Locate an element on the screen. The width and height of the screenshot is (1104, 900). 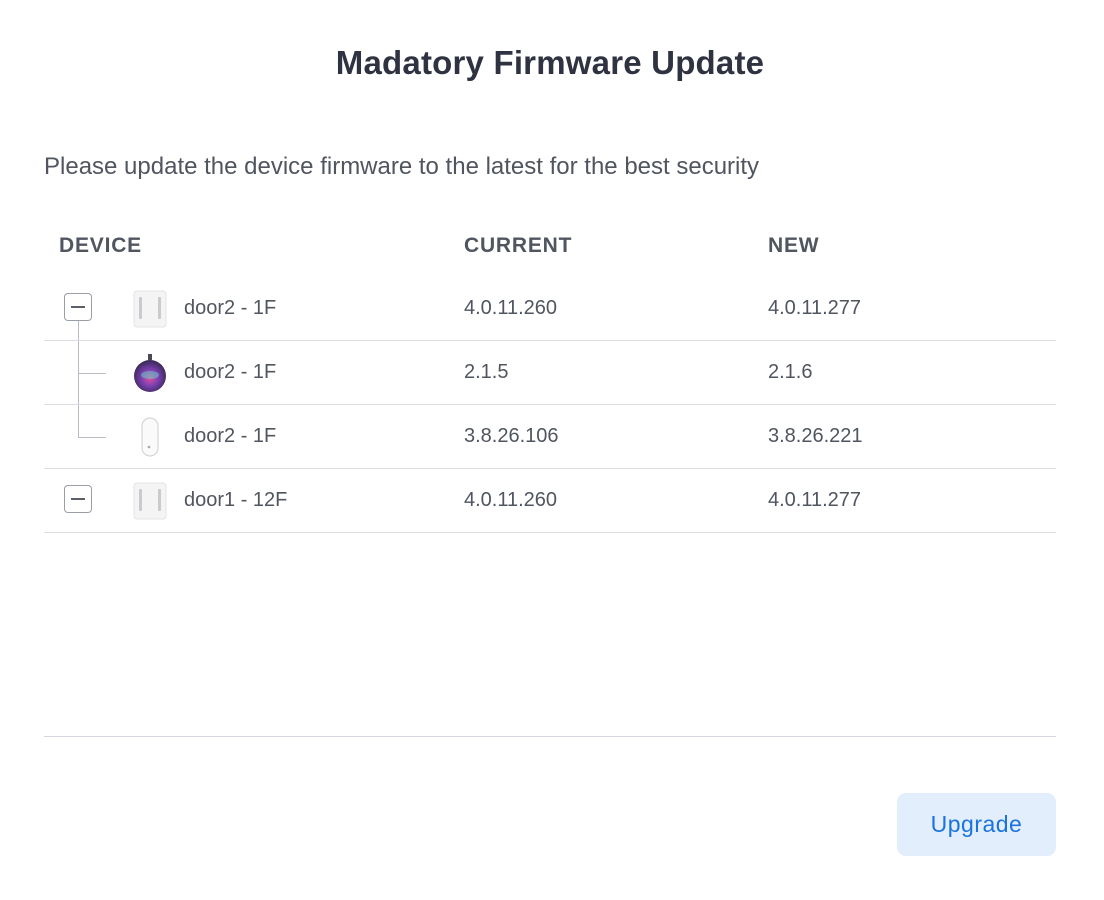
table-row: door2 - 1F 3.8.26.106 3.8.26.221 is located at coordinates (550, 437).